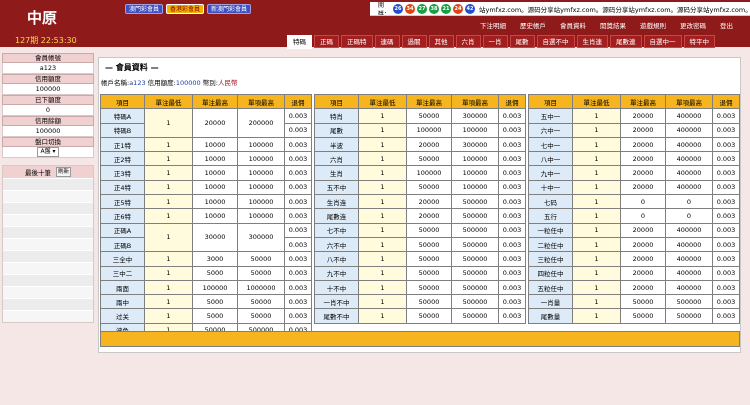  What do you see at coordinates (434, 8) in the screenshot?
I see `result-ball: 38` at bounding box center [434, 8].